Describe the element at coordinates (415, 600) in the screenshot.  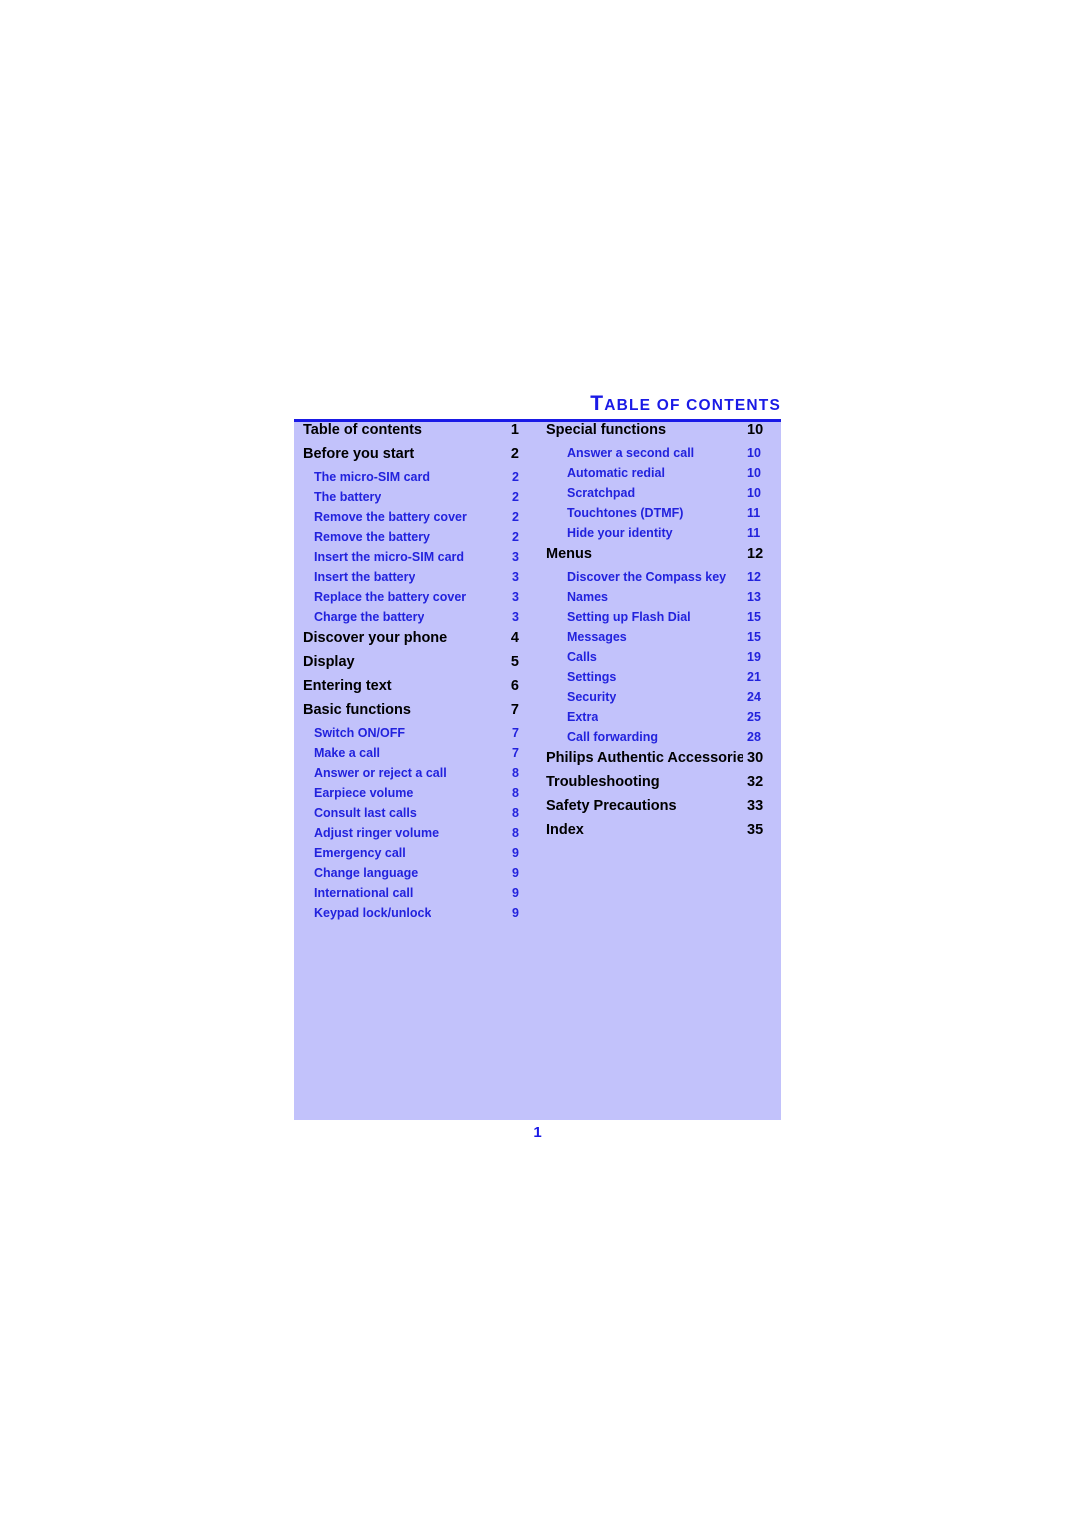
I see `toc-entry-replace-the-battery-cover: Replace the battery cover 3` at that location.